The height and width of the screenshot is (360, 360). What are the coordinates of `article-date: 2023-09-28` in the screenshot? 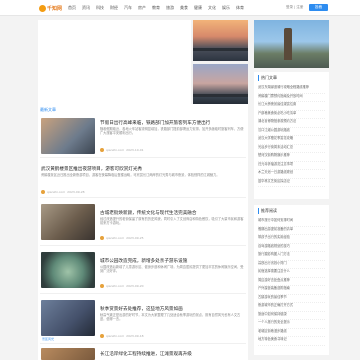 It's located at (76, 192).